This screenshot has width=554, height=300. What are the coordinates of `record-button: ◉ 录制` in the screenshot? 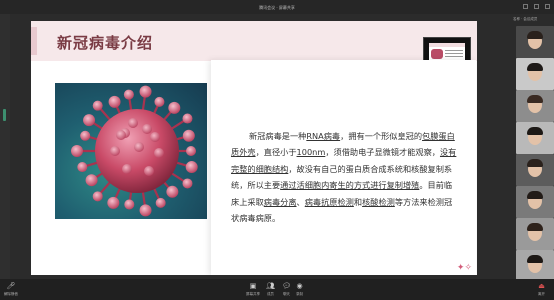 It's located at (299, 289).